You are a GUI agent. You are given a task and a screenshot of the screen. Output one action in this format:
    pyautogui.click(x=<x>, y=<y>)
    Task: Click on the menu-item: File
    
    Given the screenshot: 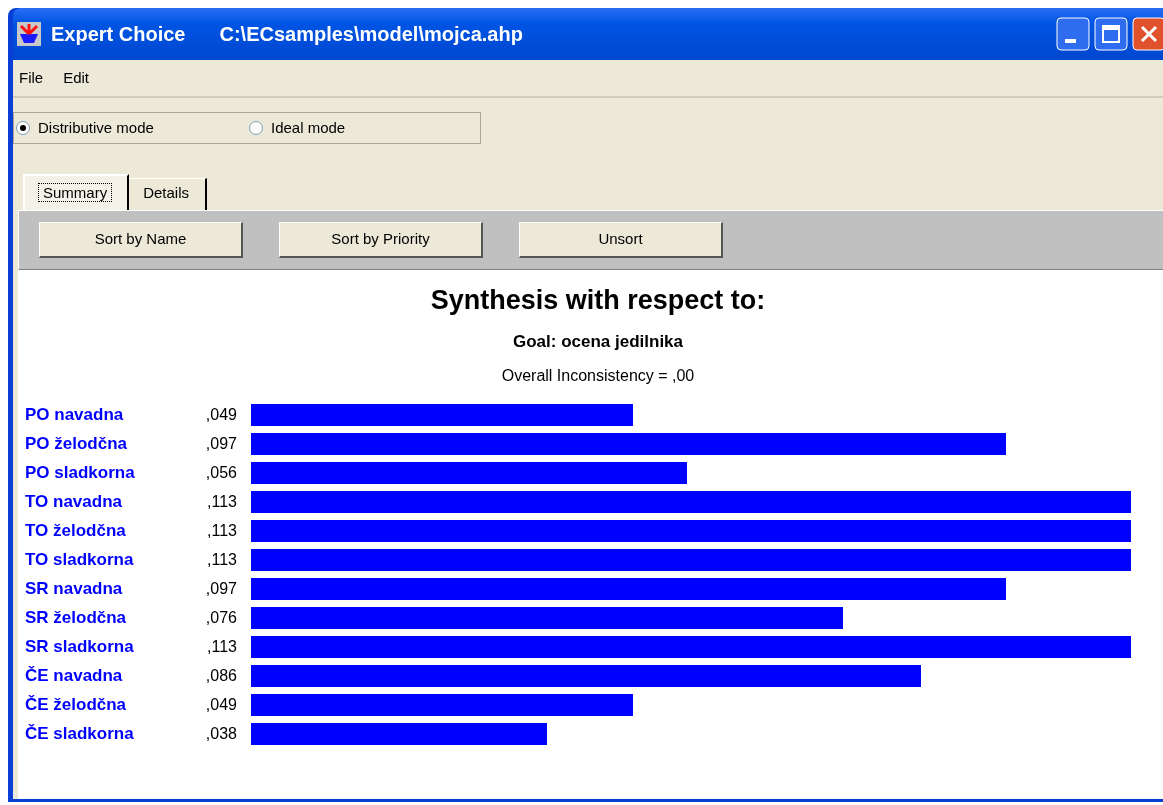 What is the action you would take?
    pyautogui.click(x=31, y=78)
    